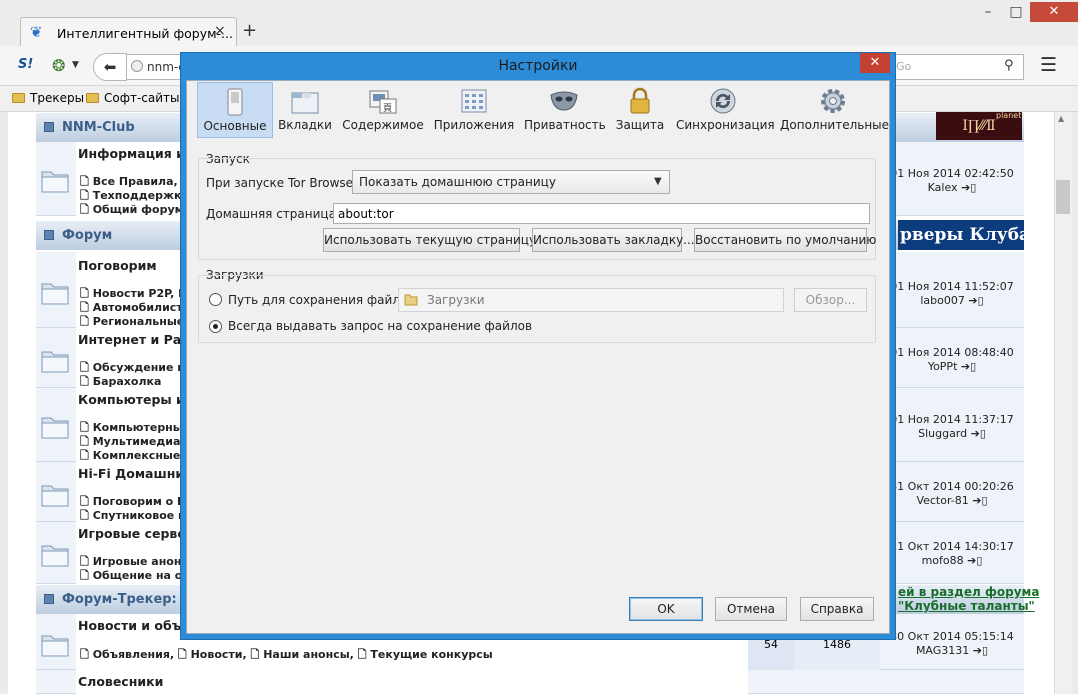  Describe the element at coordinates (133, 625) in the screenshot. I see `forum-title: Новости и объя` at that location.